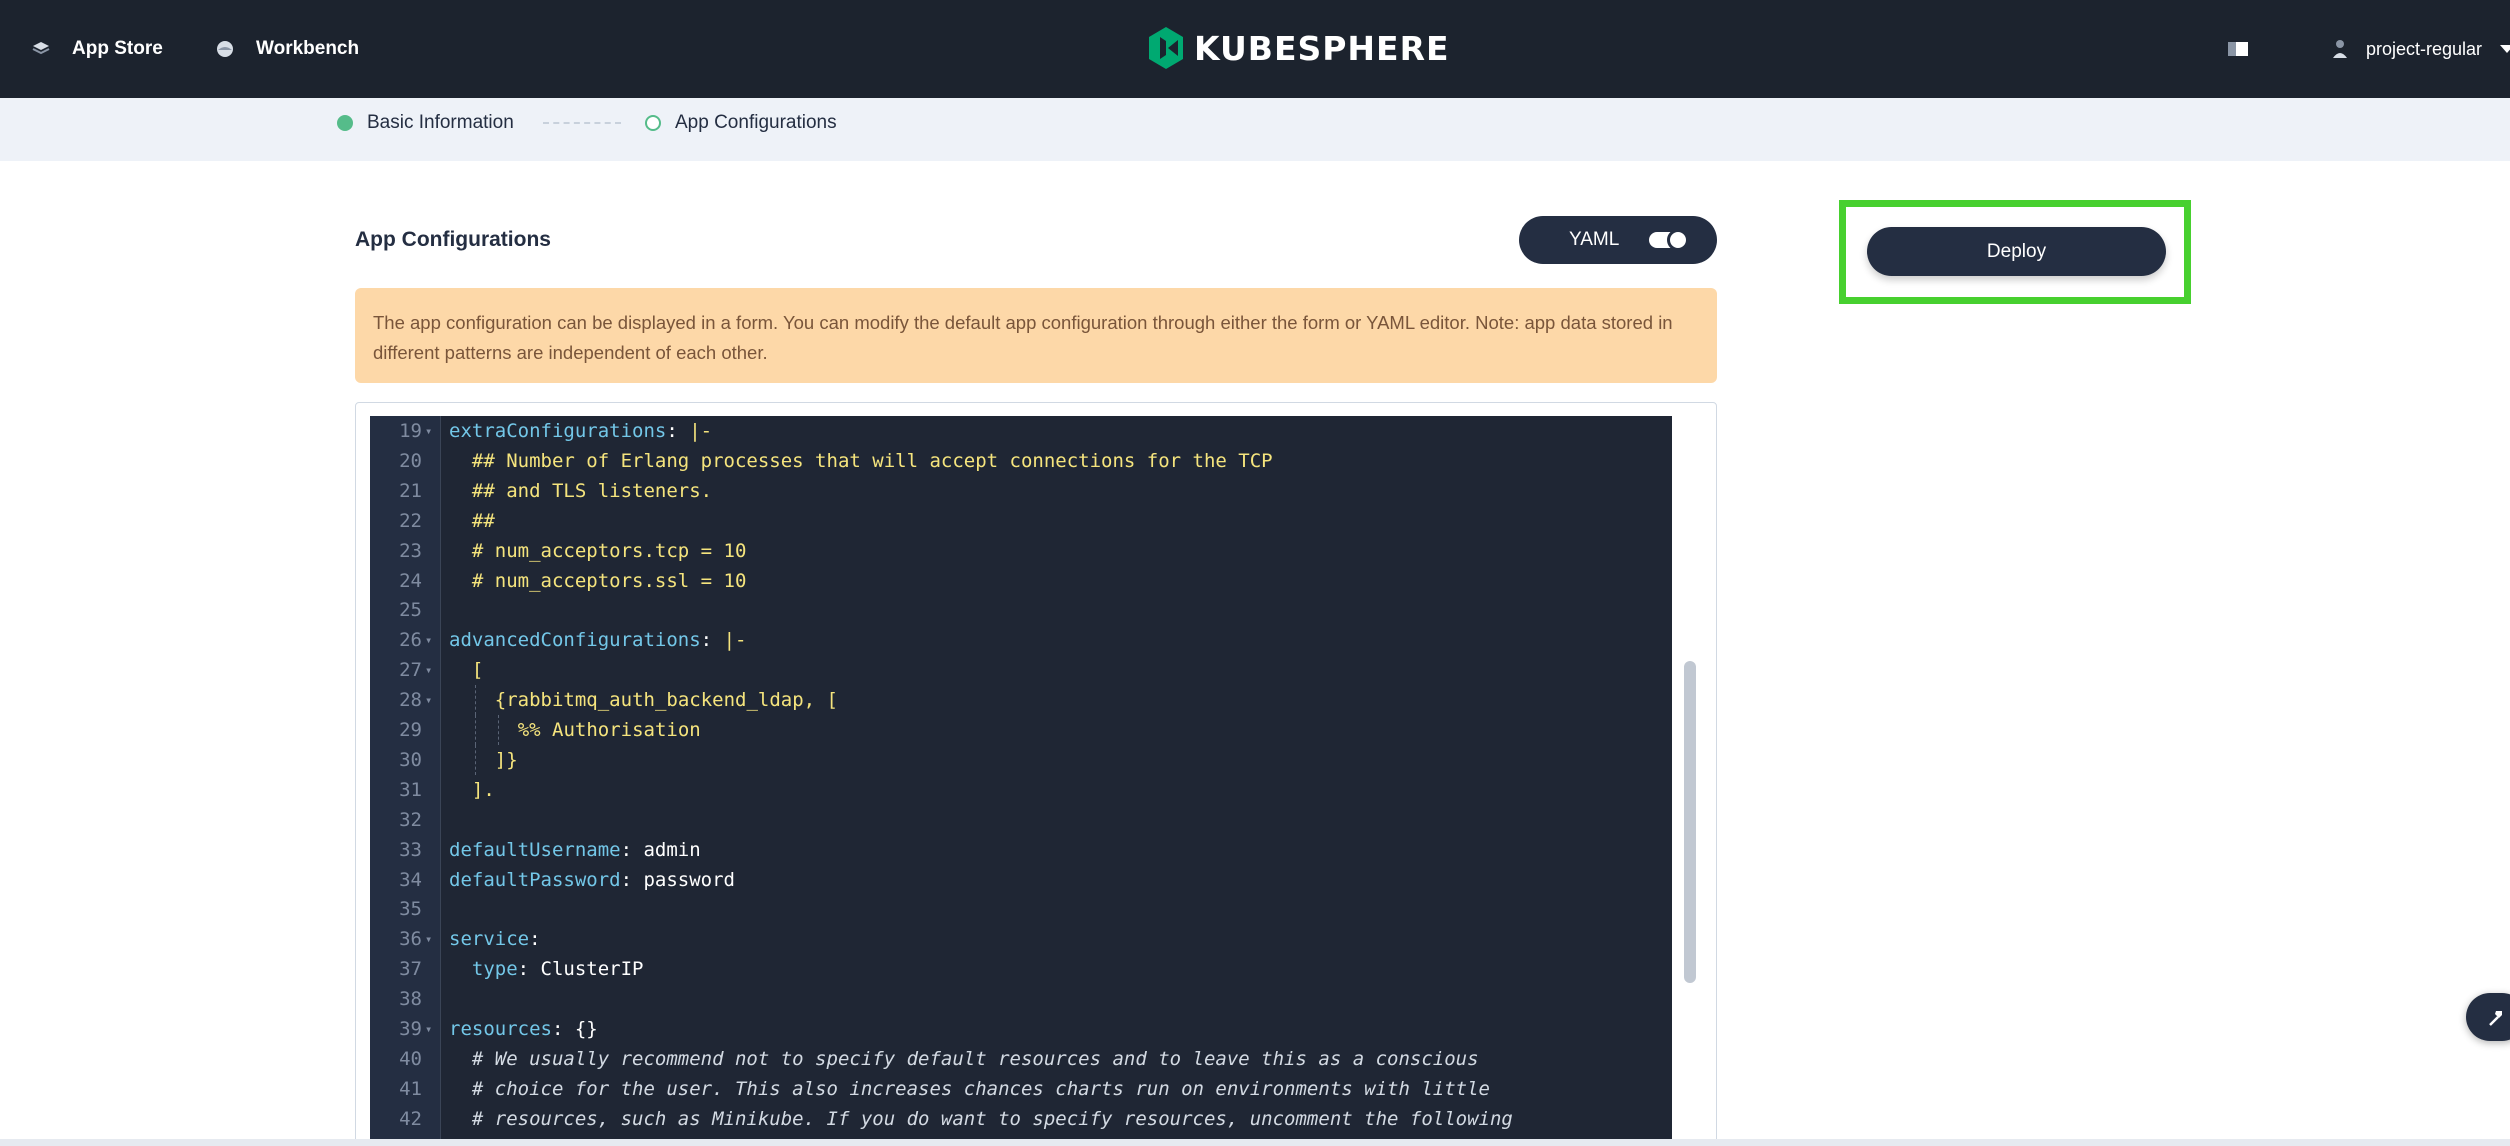 Image resolution: width=2510 pixels, height=1146 pixels. What do you see at coordinates (1021, 491) in the screenshot?
I see `code-line: 21 ## and TLS listeners.` at bounding box center [1021, 491].